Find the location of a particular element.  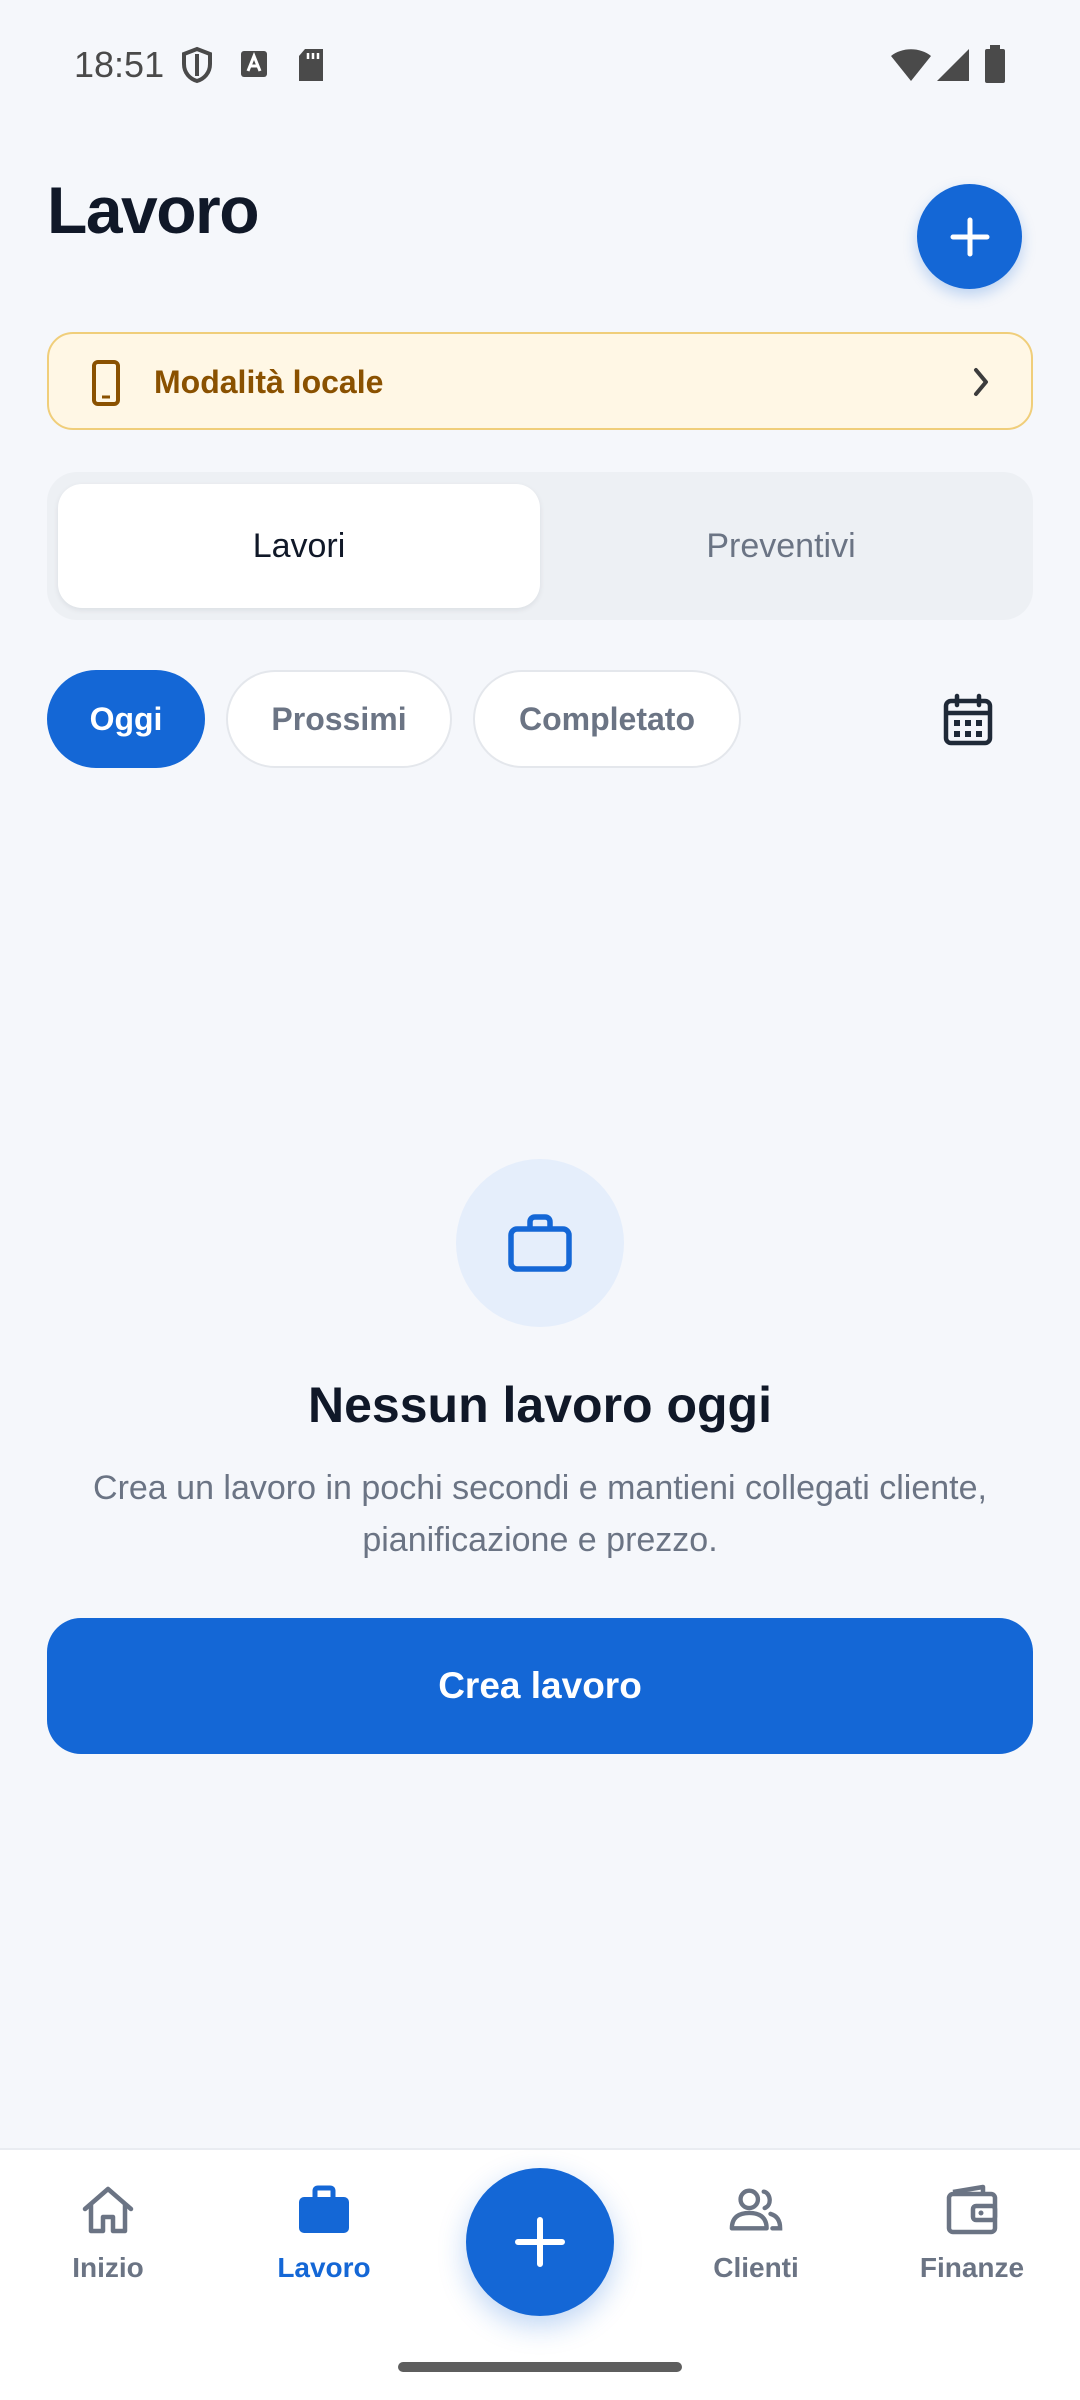

nav-label: Lavoro is located at coordinates (324, 2267).